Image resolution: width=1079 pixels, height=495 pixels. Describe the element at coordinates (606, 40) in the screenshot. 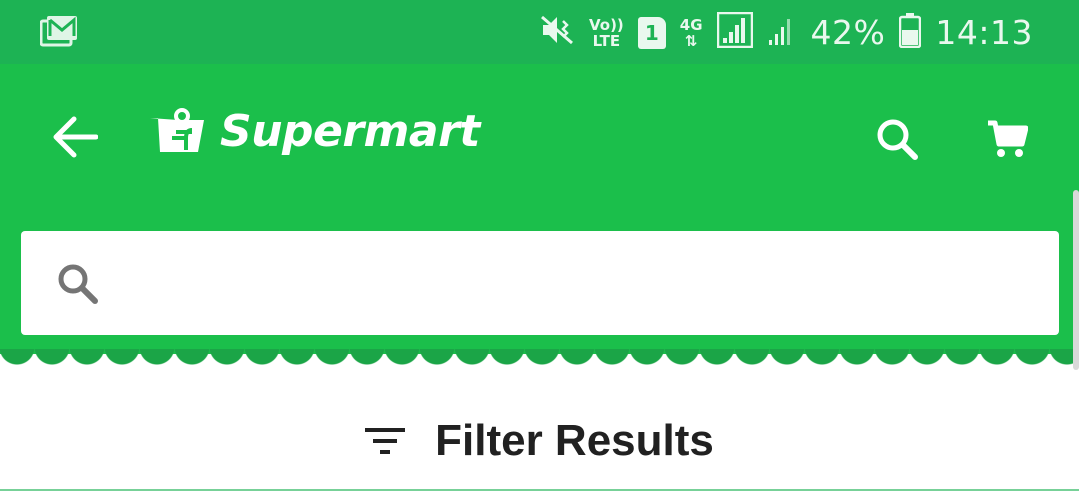

I see `volte-bottom-label: LTE` at that location.